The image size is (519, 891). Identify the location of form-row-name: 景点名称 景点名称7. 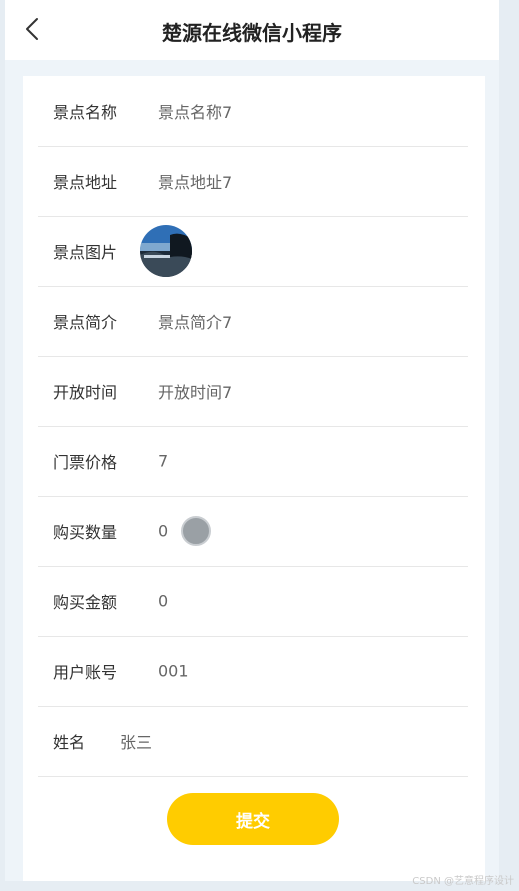
(253, 111).